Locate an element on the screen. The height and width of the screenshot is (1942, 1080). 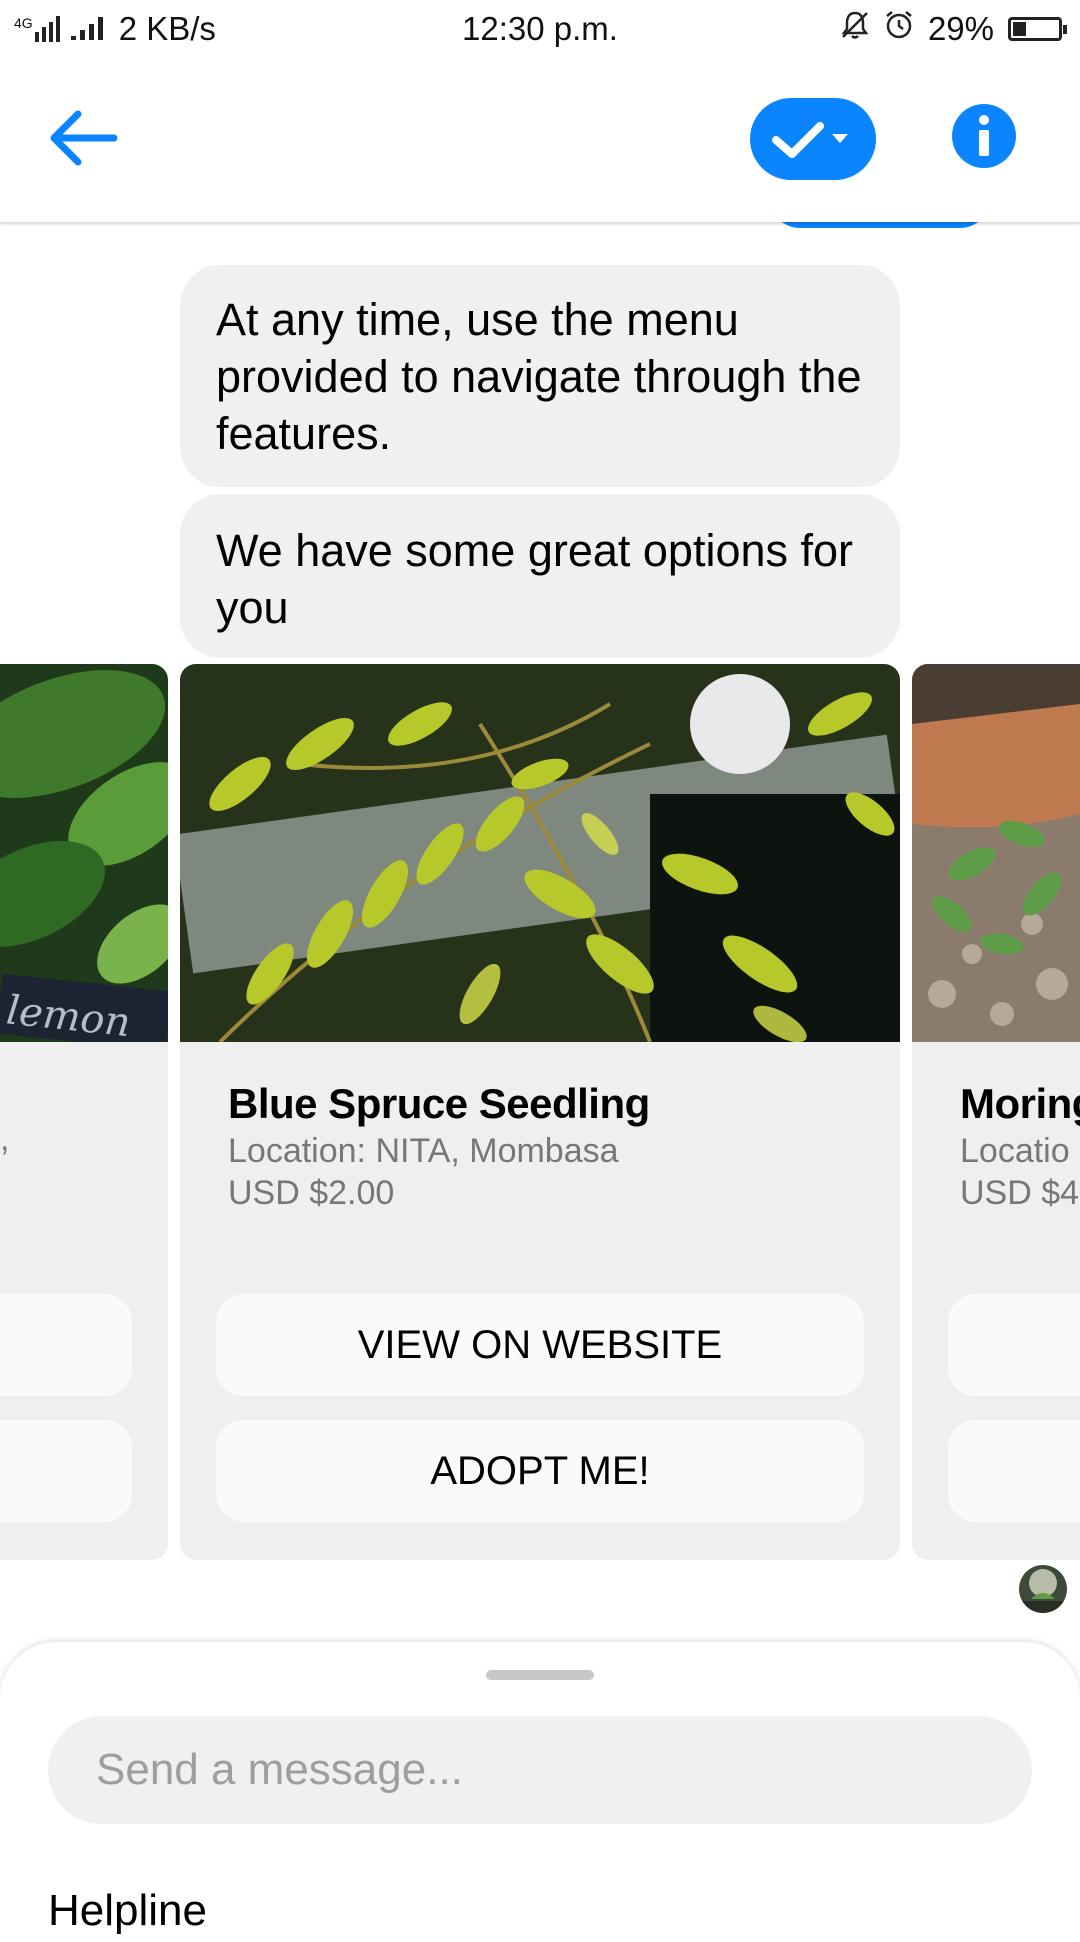
info-icon is located at coordinates (984, 135).